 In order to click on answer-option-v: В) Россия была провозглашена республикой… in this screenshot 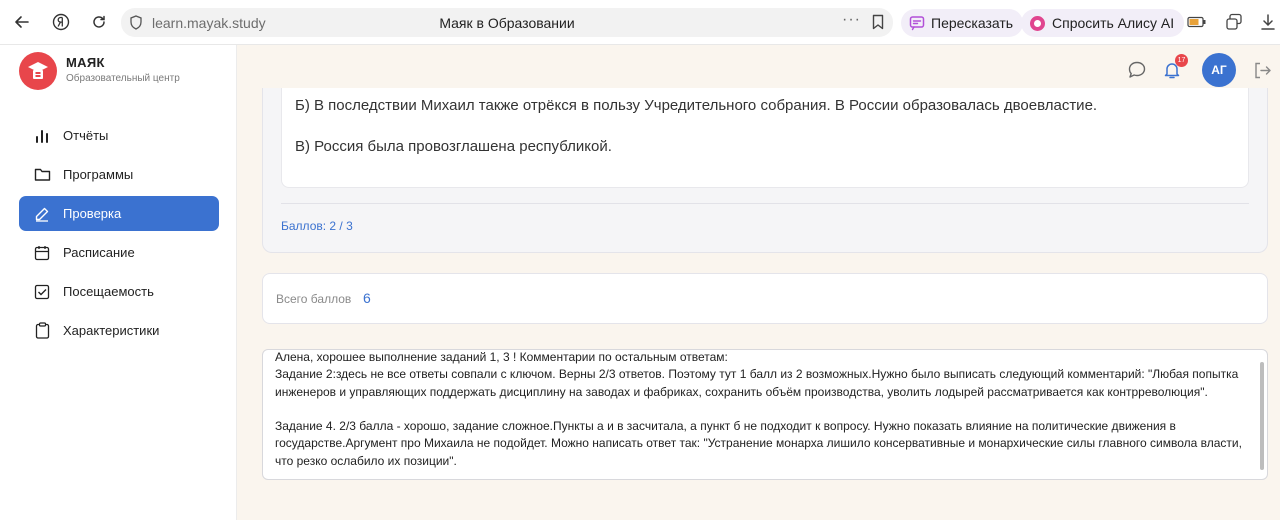, I will do `click(453, 146)`.